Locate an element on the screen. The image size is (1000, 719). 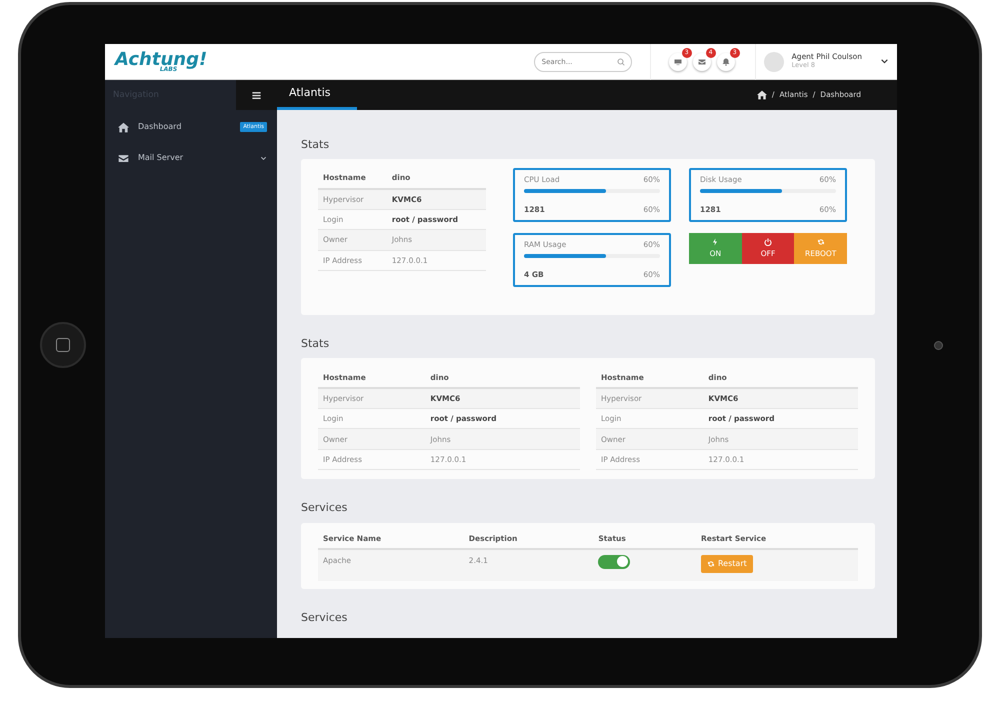
bell-icon is located at coordinates (726, 62).